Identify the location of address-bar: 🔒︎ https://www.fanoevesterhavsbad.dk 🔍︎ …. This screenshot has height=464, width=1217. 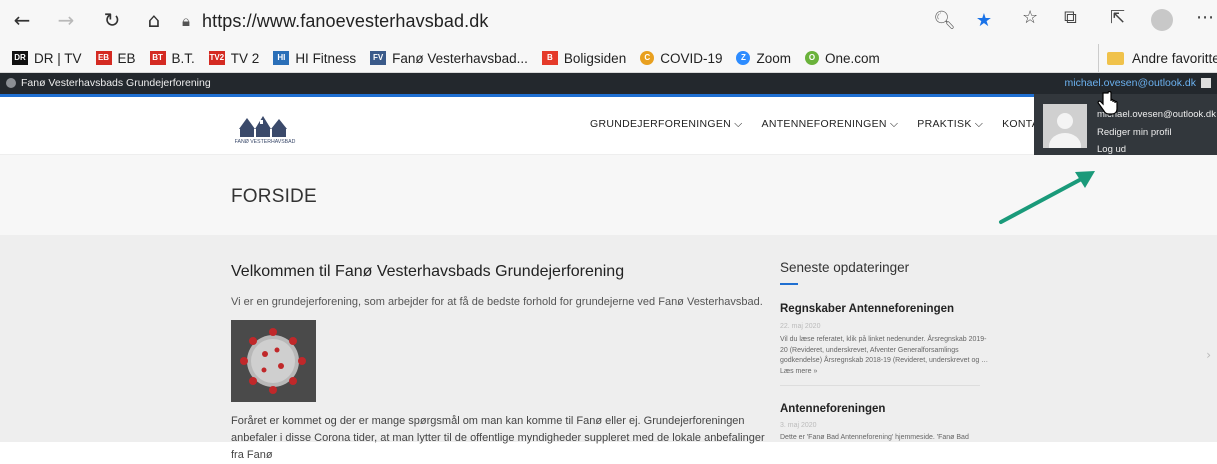
(591, 21).